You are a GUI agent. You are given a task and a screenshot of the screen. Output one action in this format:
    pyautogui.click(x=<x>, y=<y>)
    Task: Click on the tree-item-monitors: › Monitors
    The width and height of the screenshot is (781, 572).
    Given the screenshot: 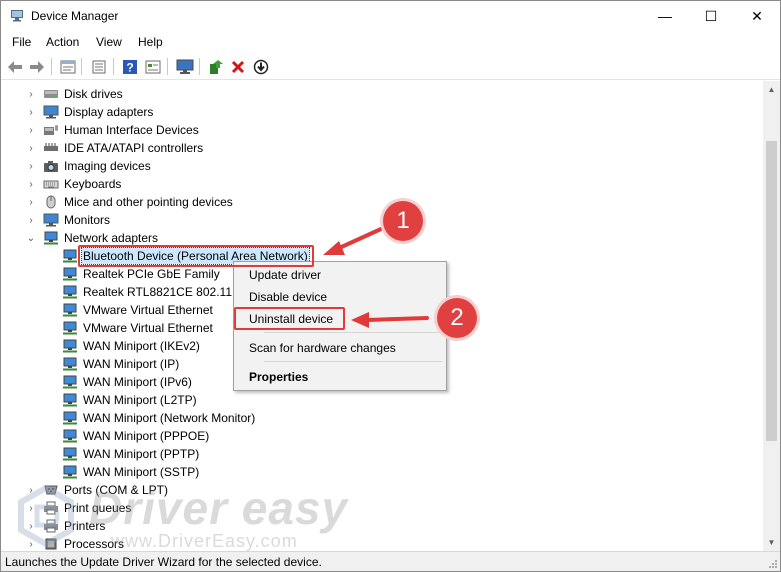 What is the action you would take?
    pyautogui.click(x=68, y=220)
    